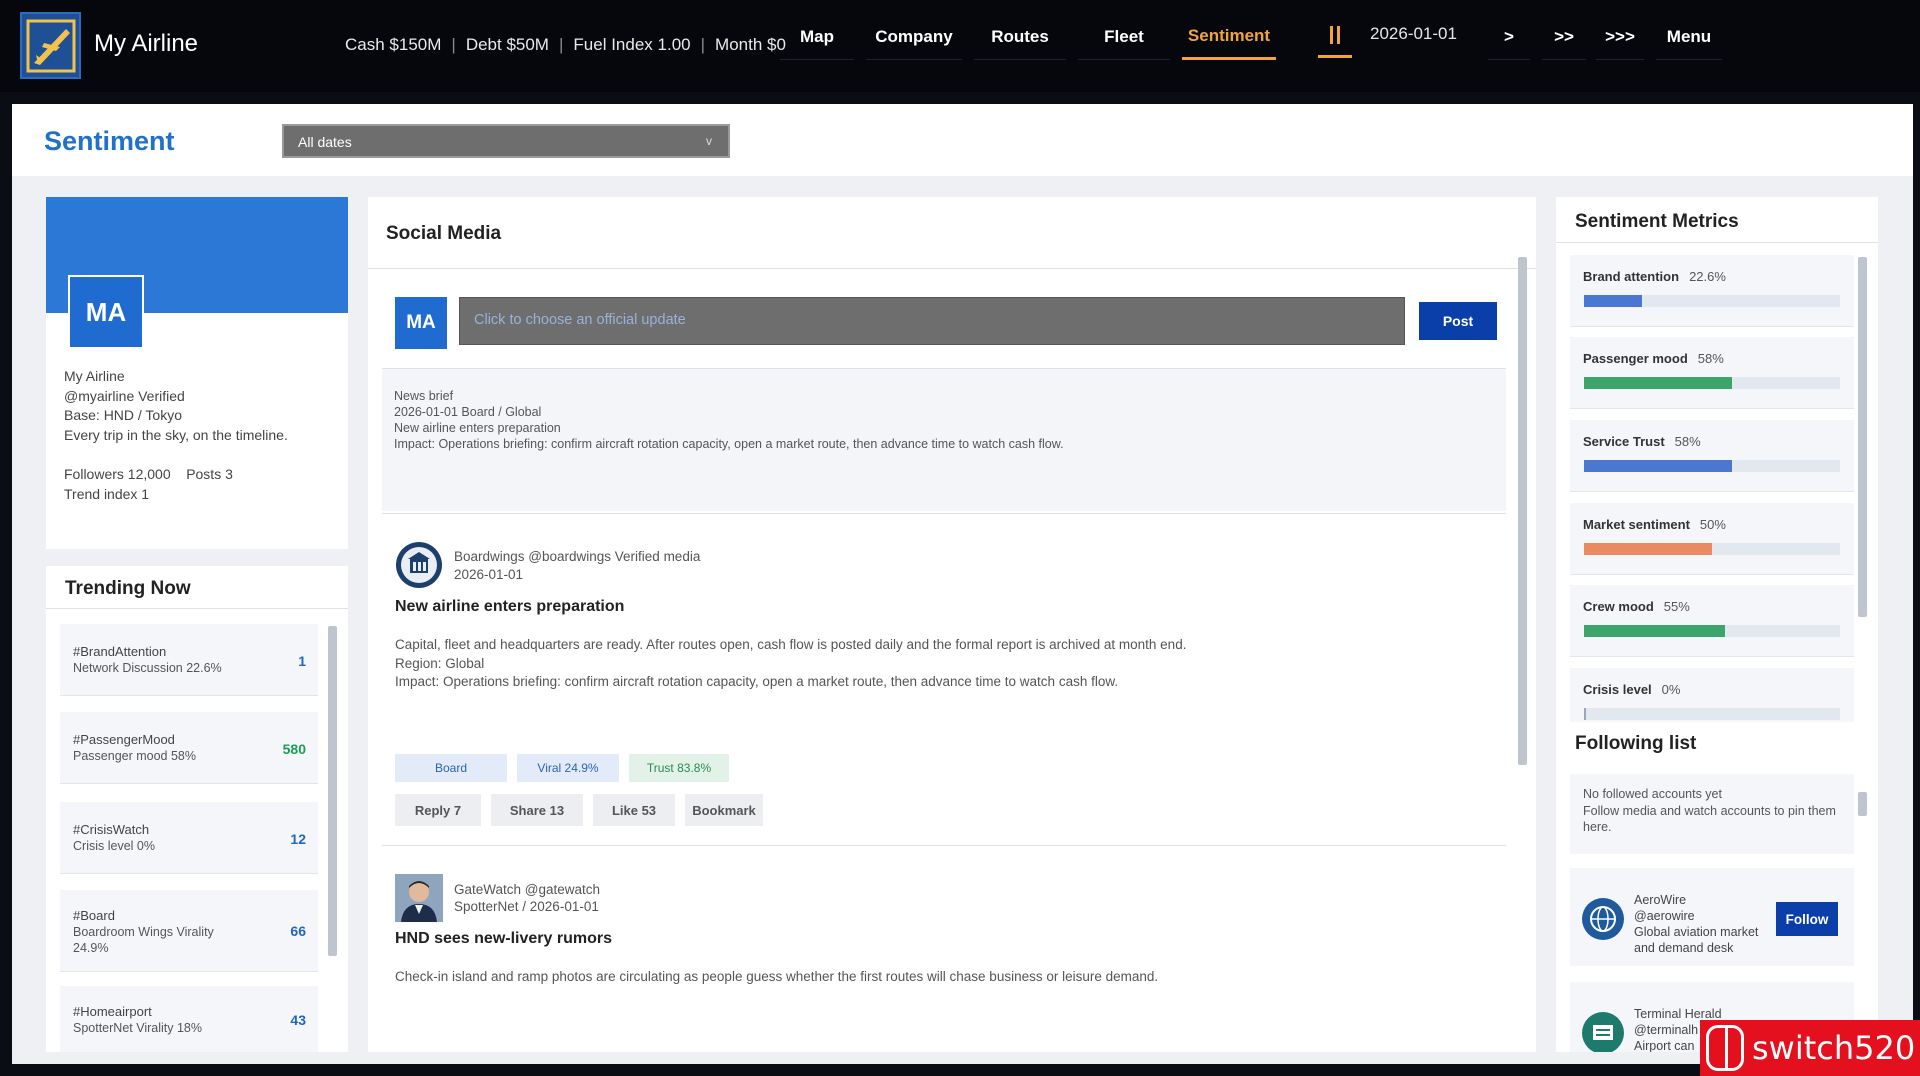 Image resolution: width=1920 pixels, height=1076 pixels. What do you see at coordinates (1631, 276) in the screenshot?
I see `metric-name: Brand attention` at bounding box center [1631, 276].